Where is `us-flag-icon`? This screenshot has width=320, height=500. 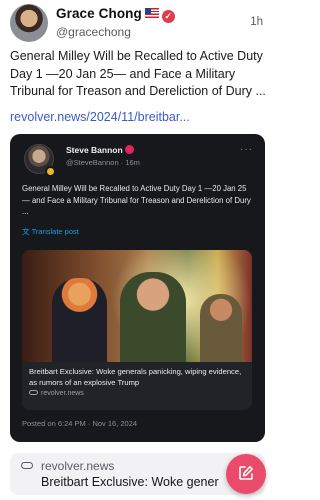
us-flag-icon is located at coordinates (151, 13).